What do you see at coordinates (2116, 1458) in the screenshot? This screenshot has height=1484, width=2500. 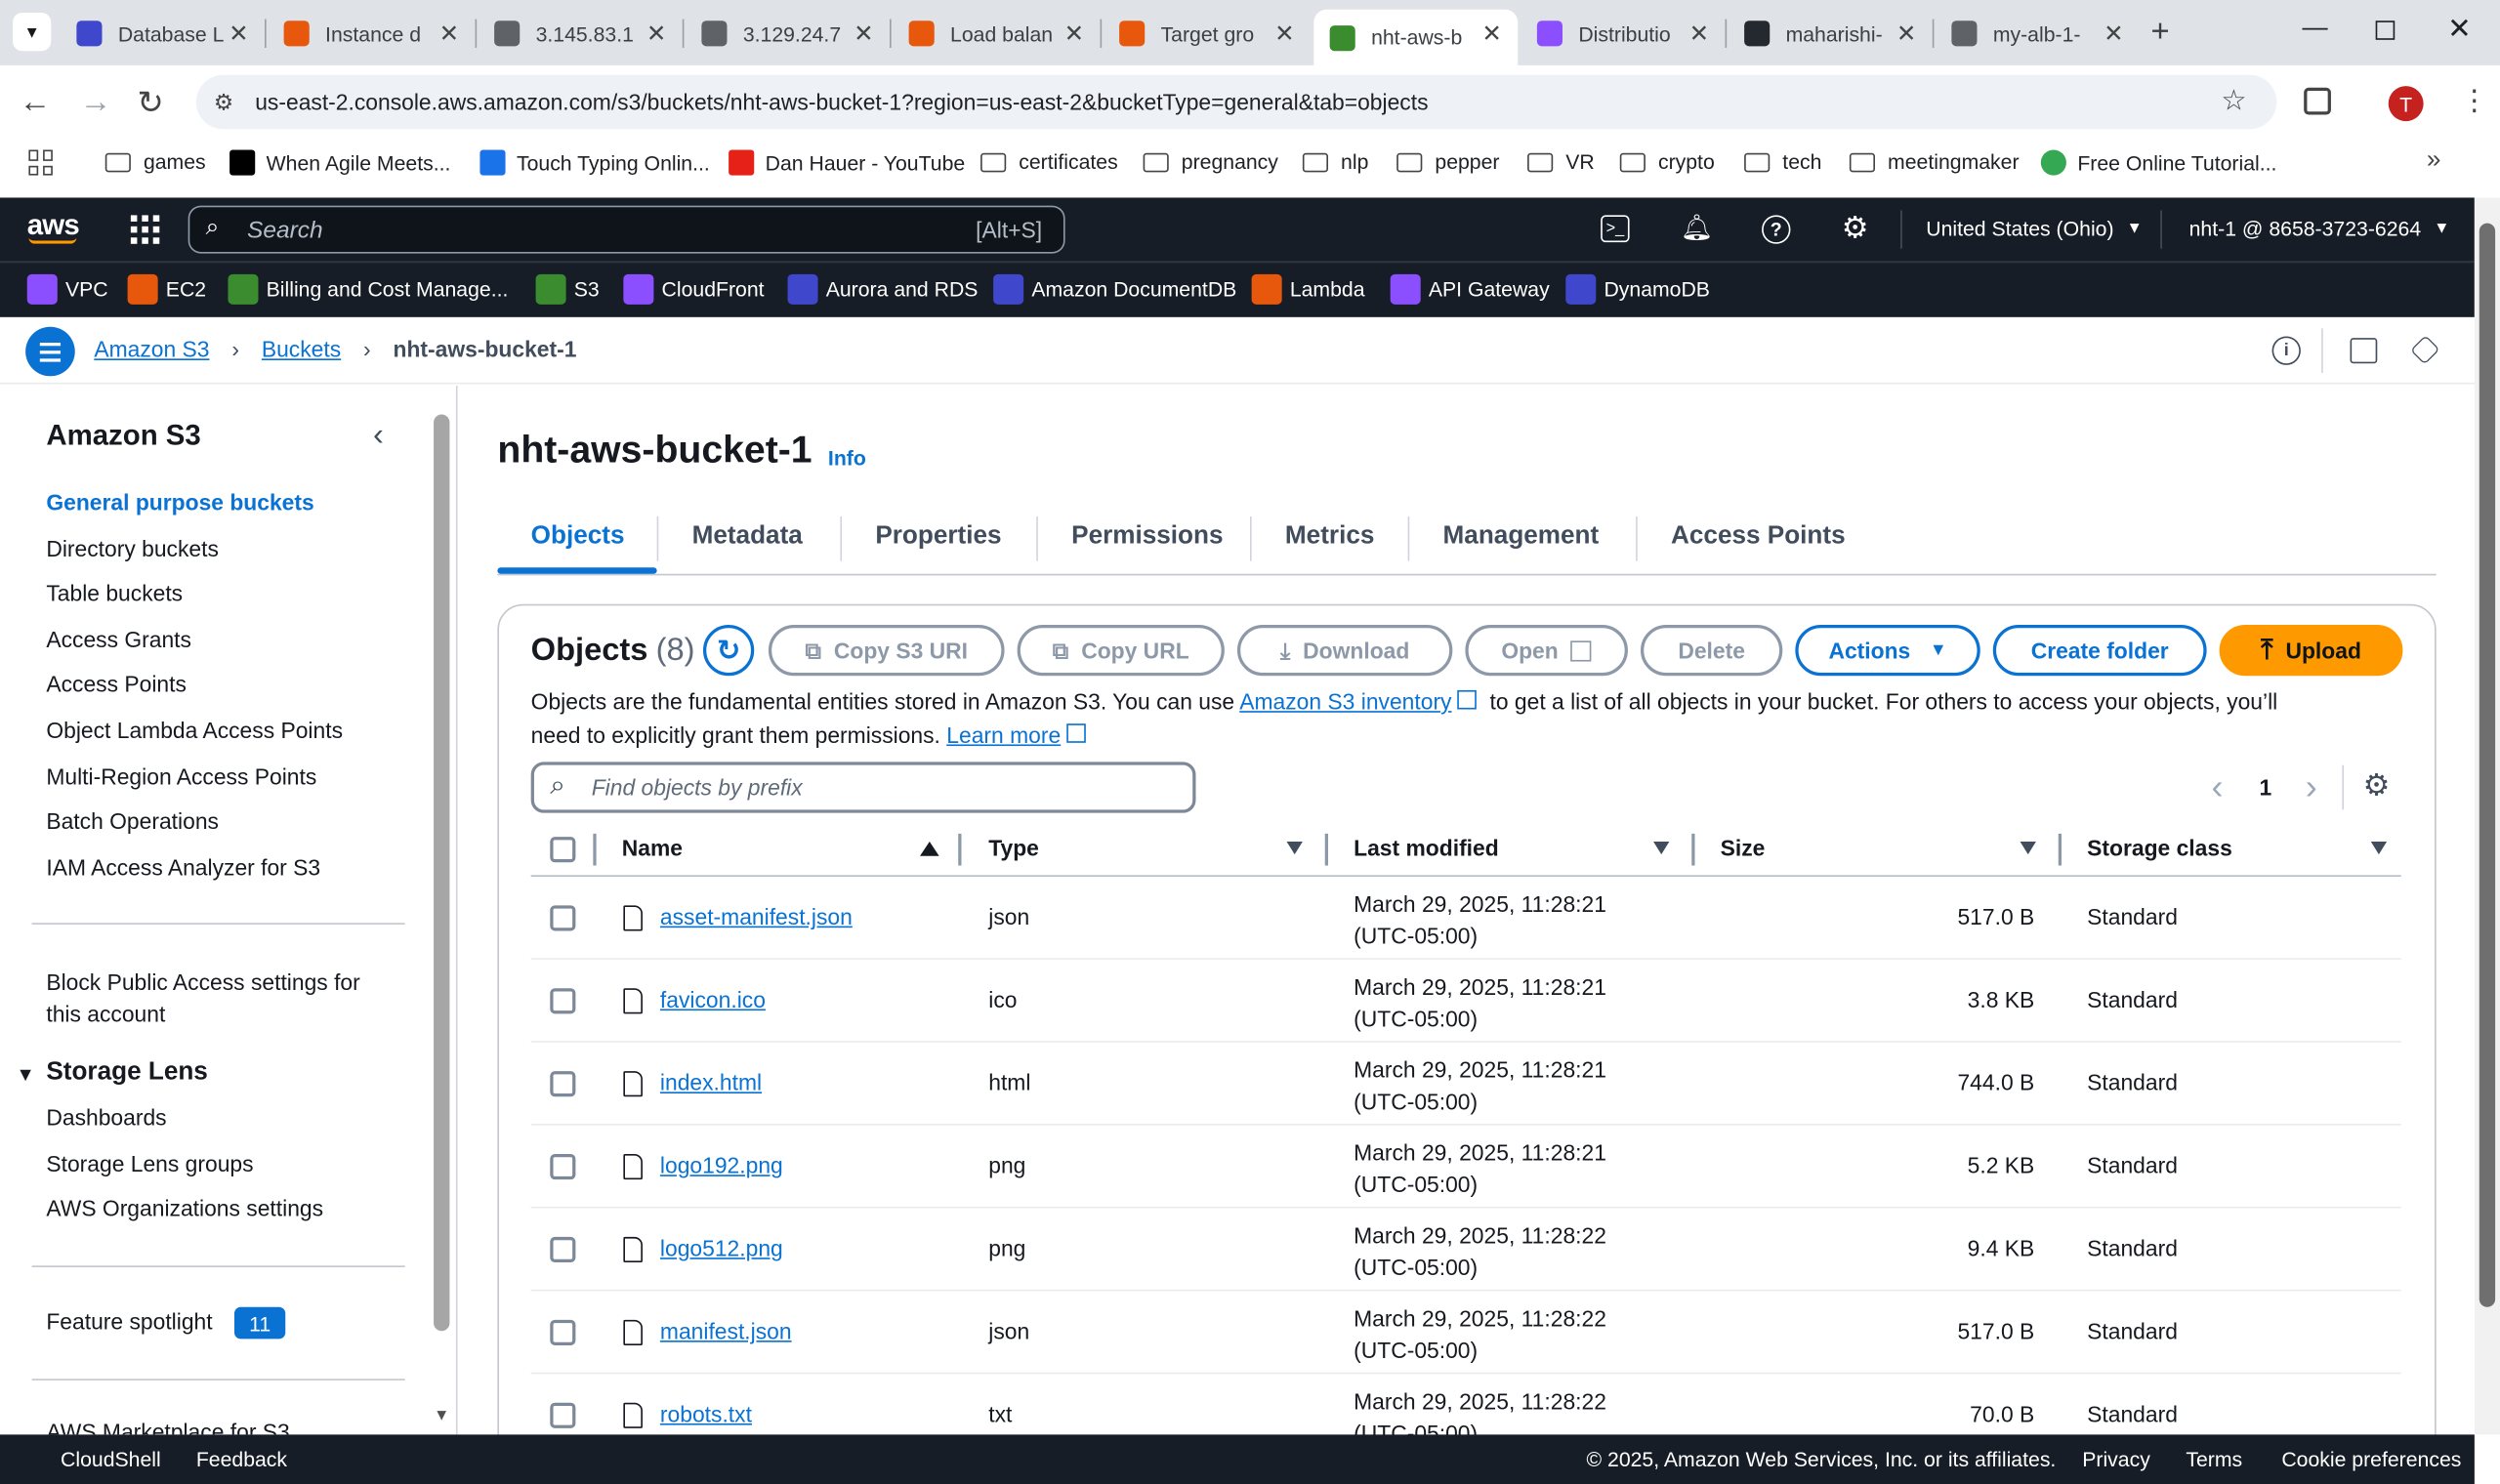 I see `footer-privacy: Privacy` at bounding box center [2116, 1458].